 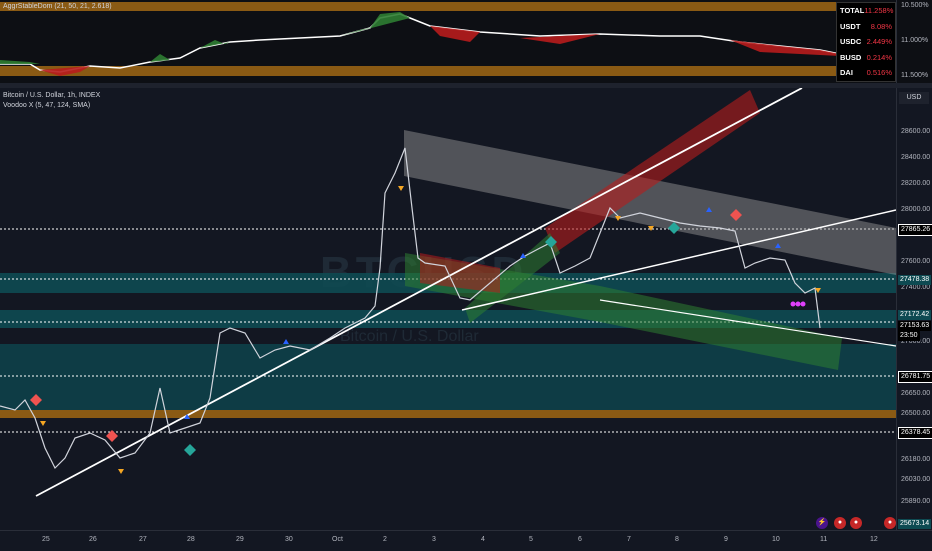 I want to click on dominance-line, so click(x=420, y=43).